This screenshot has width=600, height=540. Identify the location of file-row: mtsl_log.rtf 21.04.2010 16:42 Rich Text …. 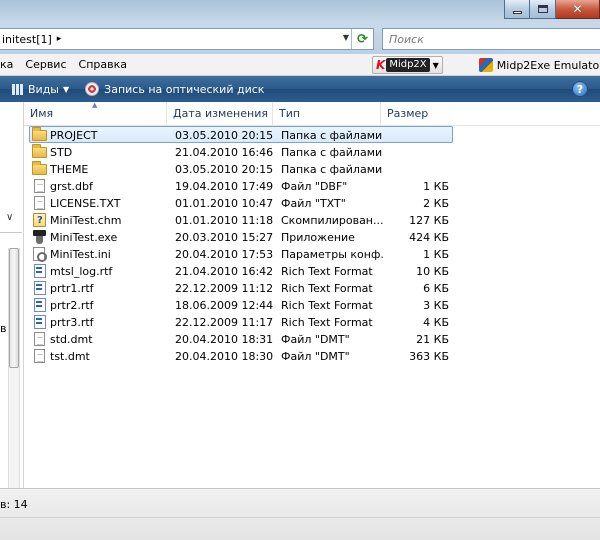
(241, 270).